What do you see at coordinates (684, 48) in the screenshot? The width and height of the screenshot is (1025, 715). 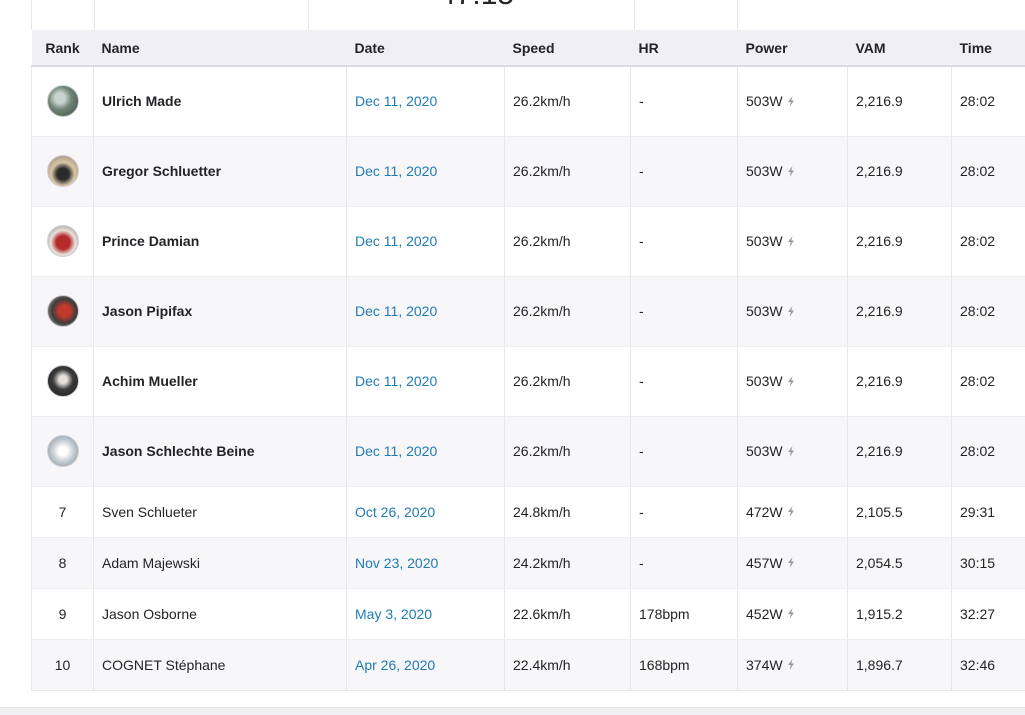 I see `column-header-hr: HR` at bounding box center [684, 48].